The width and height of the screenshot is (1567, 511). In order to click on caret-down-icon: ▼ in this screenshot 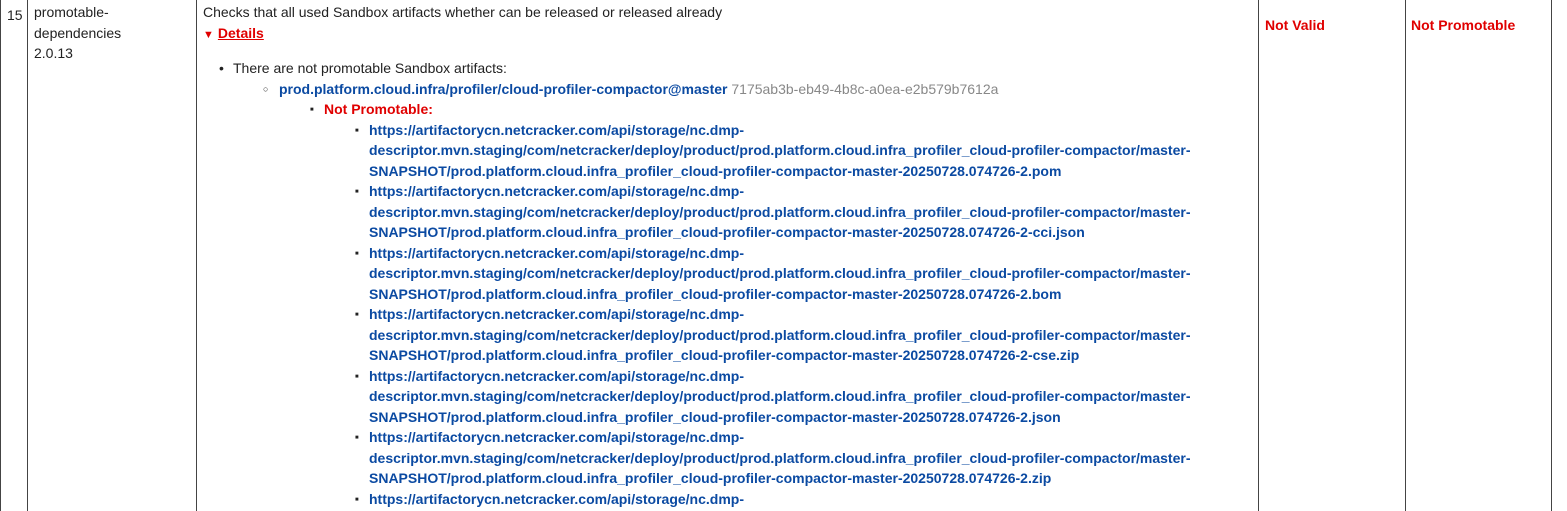, I will do `click(208, 34)`.